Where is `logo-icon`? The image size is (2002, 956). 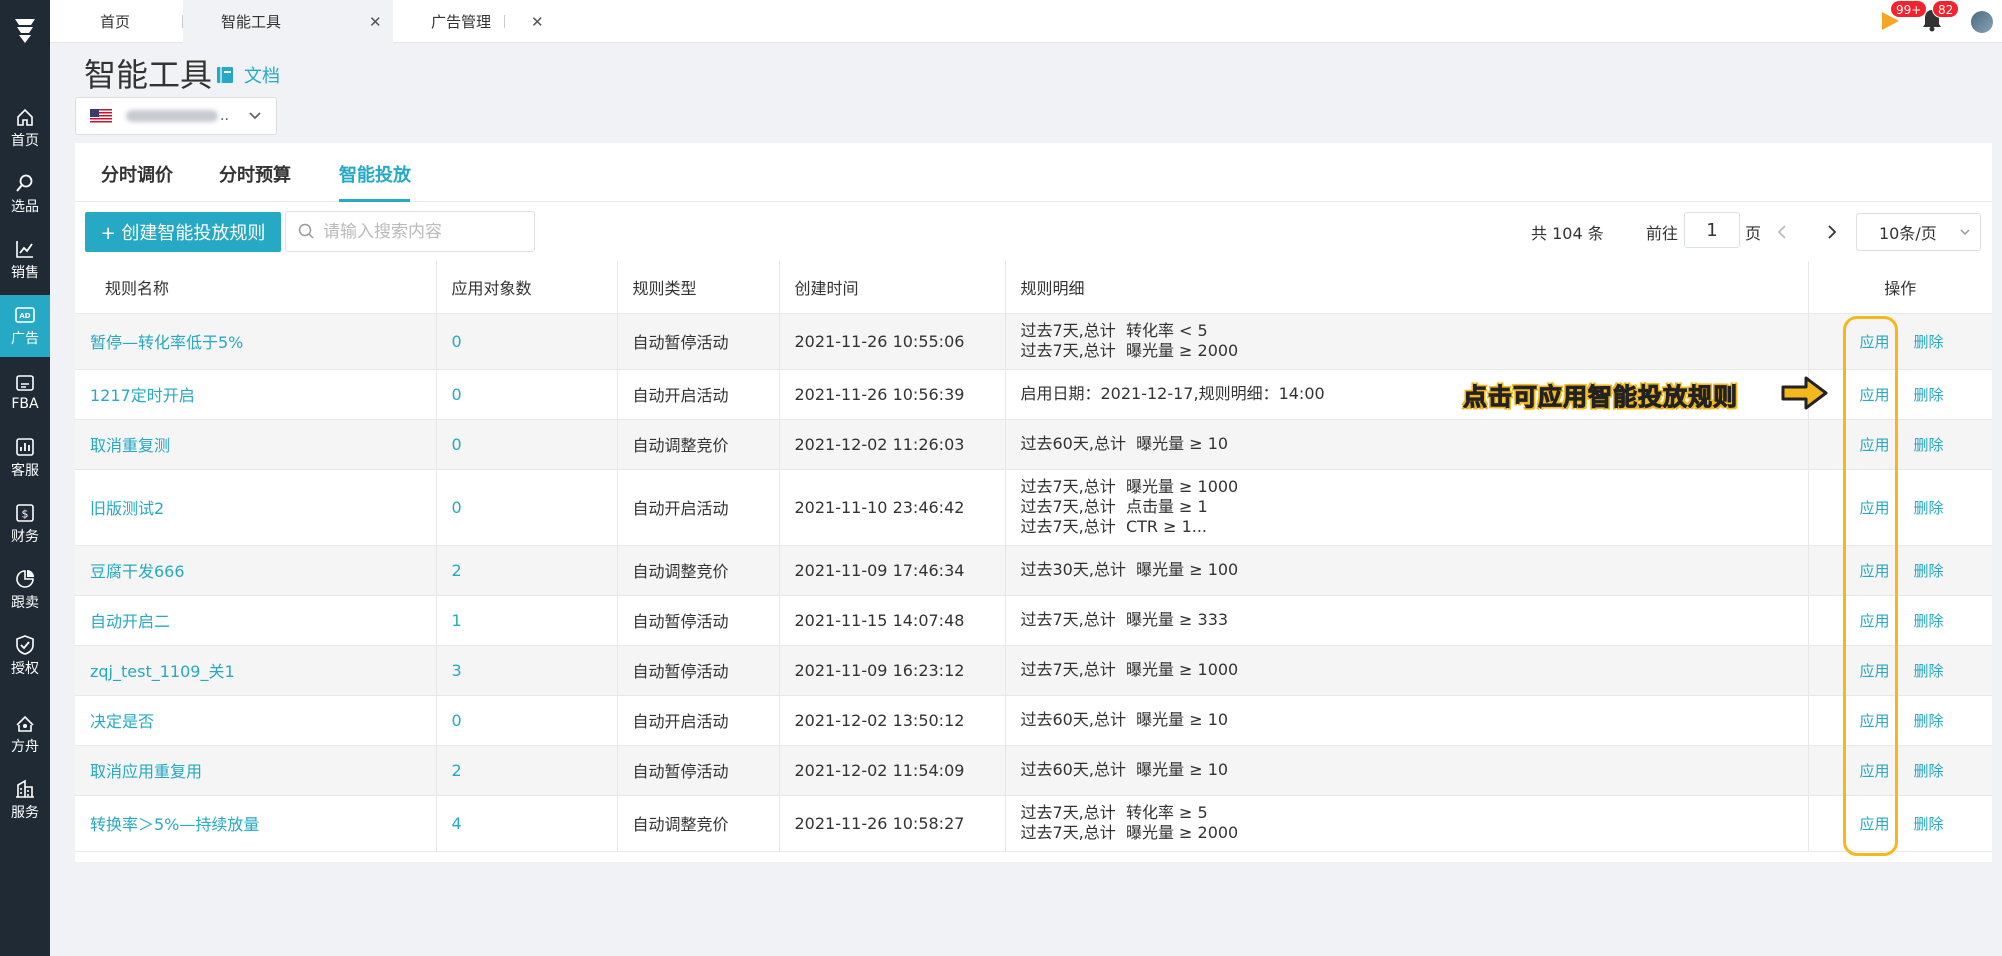
logo-icon is located at coordinates (25, 29).